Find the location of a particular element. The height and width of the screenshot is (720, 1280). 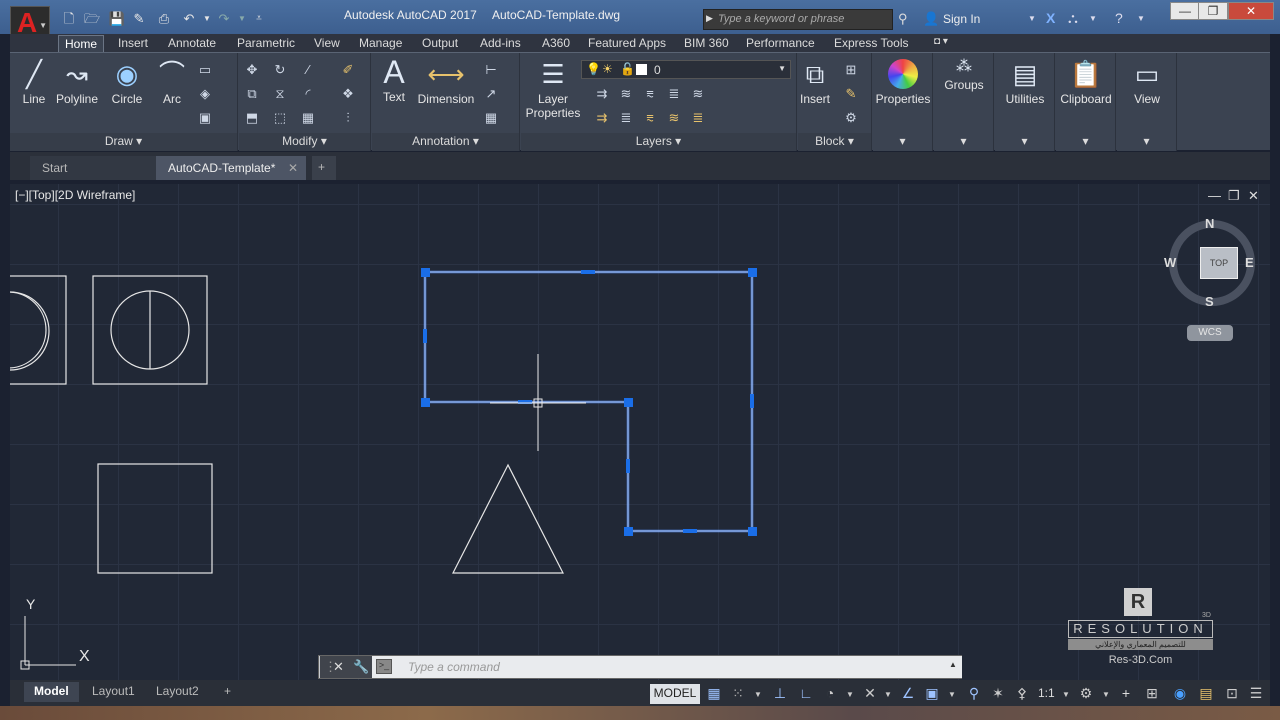

linear-dim-icon: ⊢ is located at coordinates (491, 70).